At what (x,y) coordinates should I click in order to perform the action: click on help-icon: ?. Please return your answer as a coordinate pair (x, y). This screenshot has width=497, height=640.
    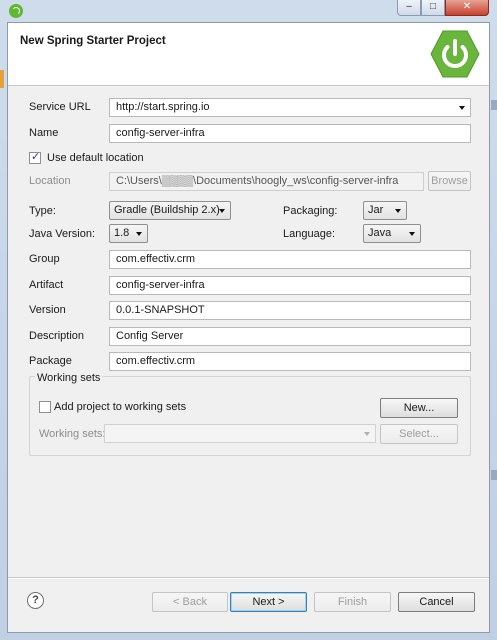
    Looking at the image, I should click on (35, 600).